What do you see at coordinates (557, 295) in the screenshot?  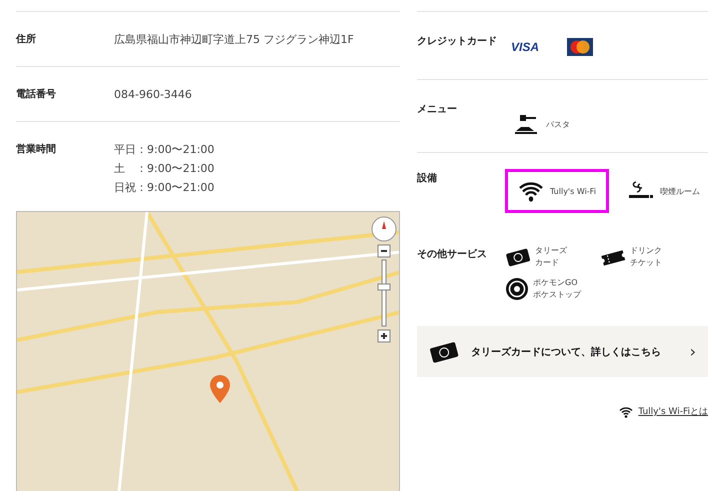 I see `service-label: ポケストップ` at bounding box center [557, 295].